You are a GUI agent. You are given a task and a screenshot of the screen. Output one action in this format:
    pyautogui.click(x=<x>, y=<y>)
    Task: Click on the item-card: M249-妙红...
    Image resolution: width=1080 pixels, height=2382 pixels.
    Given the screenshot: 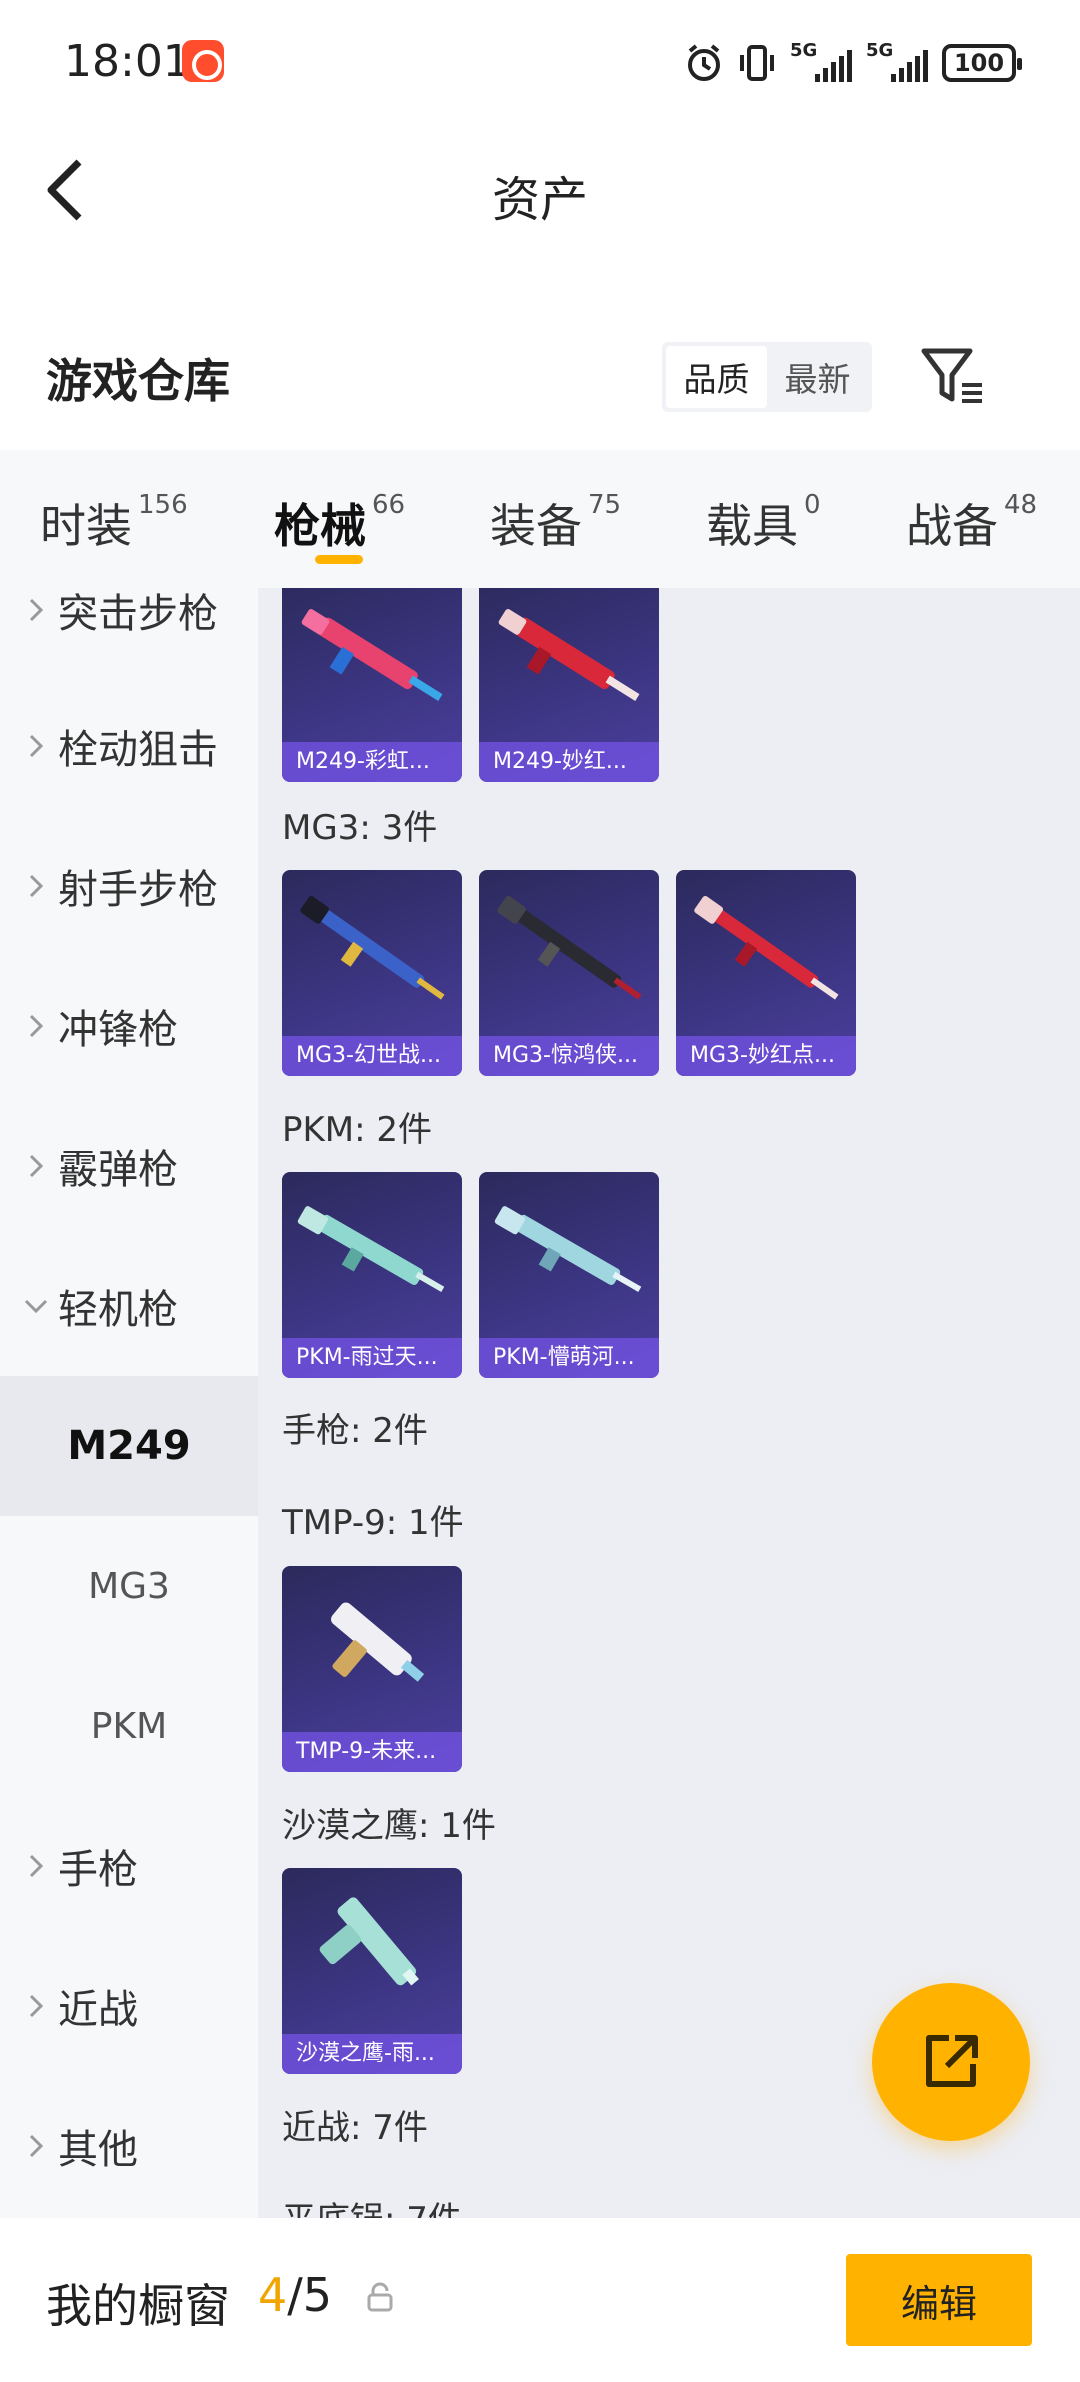 What is the action you would take?
    pyautogui.click(x=569, y=685)
    